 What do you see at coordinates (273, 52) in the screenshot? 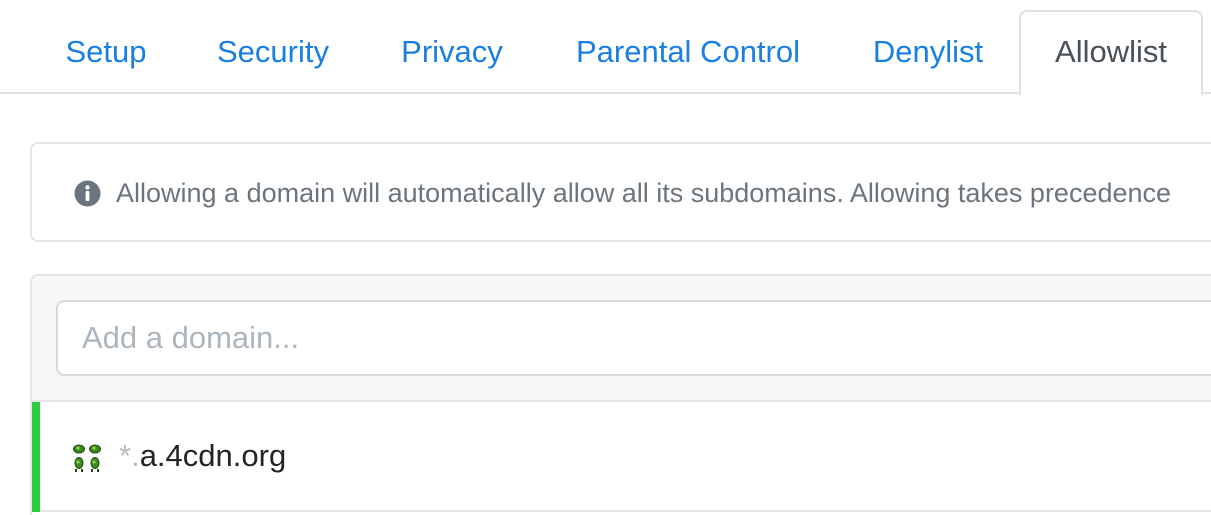
I see `tab-security: Security` at bounding box center [273, 52].